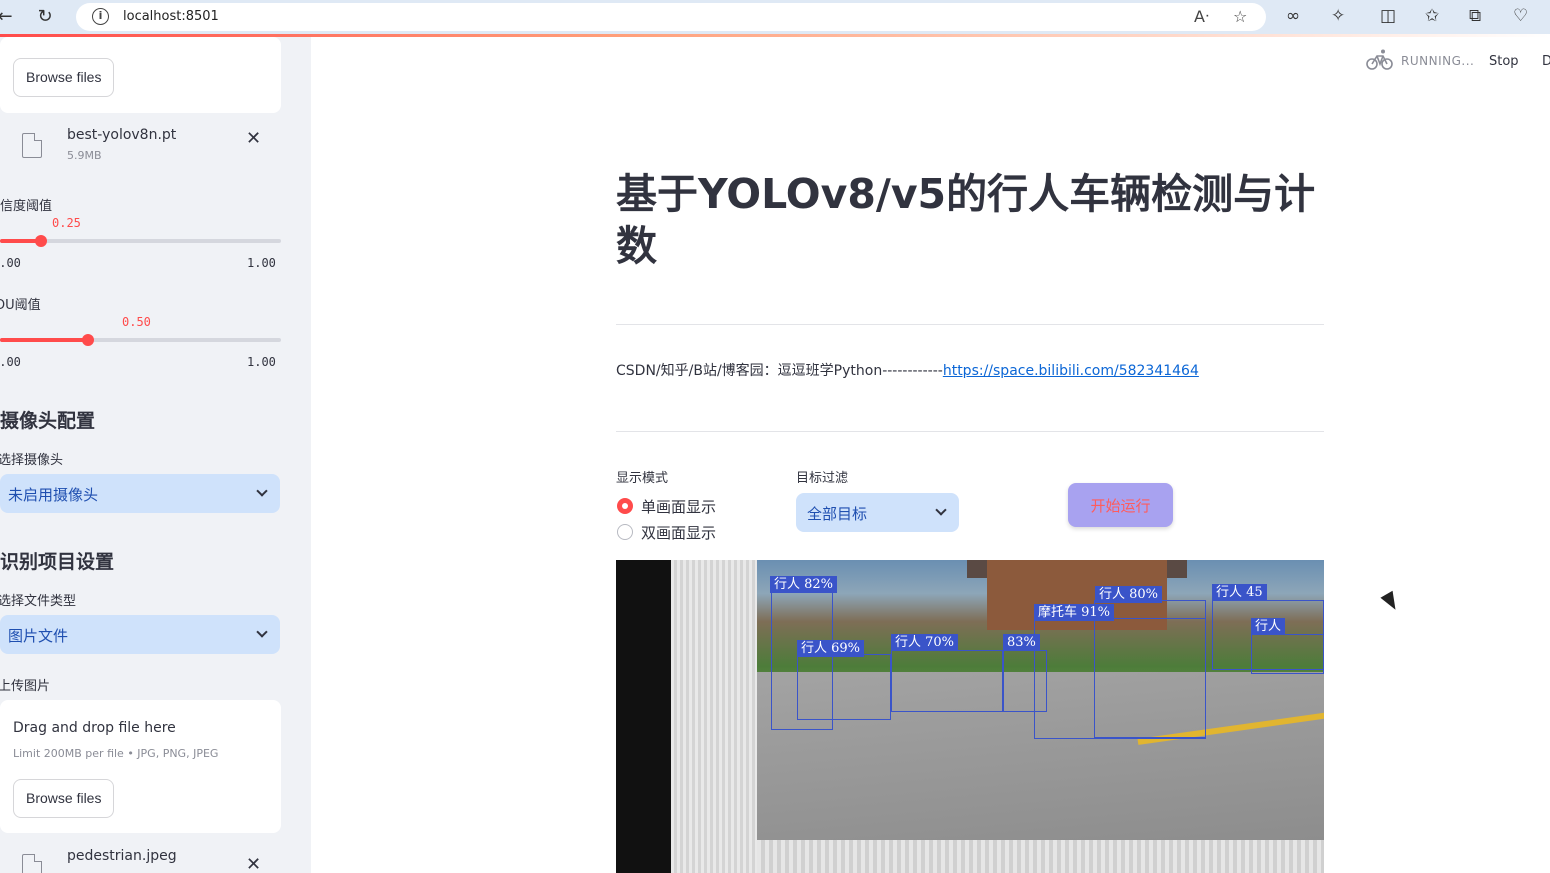  What do you see at coordinates (20, 305) in the screenshot?
I see `iou-label: IOU阈值` at bounding box center [20, 305].